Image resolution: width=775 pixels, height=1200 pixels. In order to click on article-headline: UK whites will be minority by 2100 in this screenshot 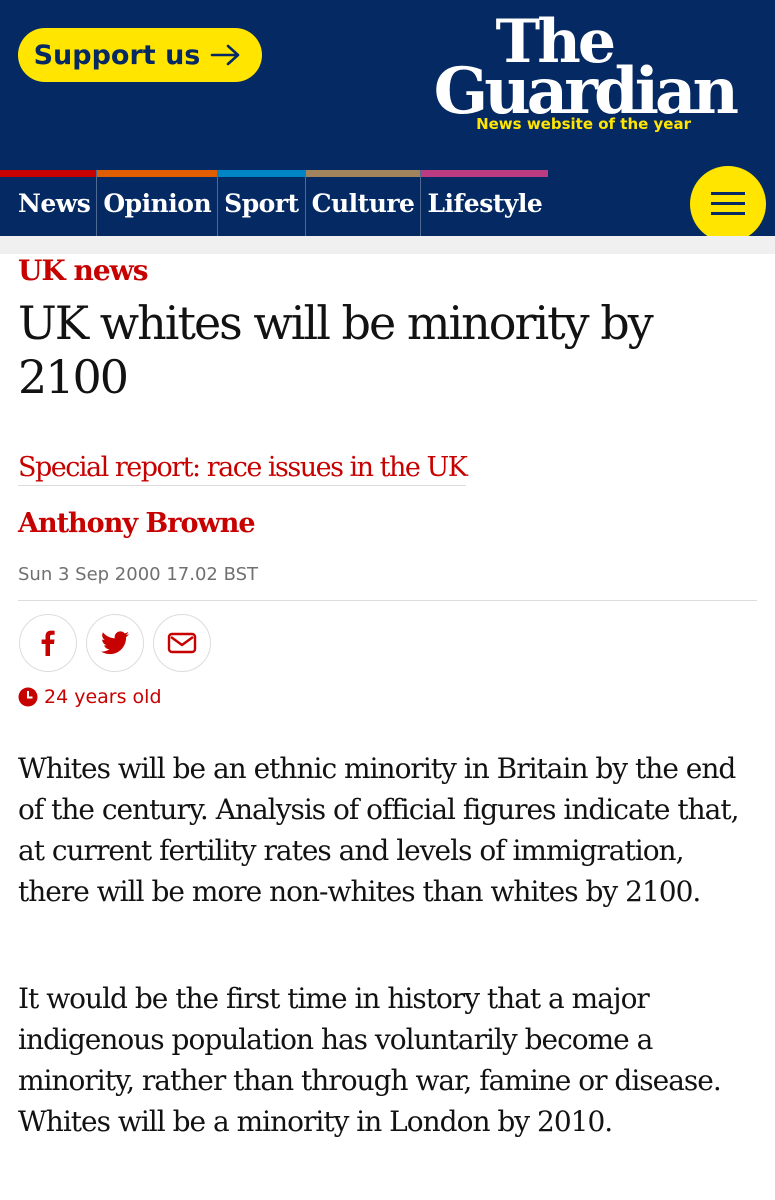, I will do `click(336, 350)`.